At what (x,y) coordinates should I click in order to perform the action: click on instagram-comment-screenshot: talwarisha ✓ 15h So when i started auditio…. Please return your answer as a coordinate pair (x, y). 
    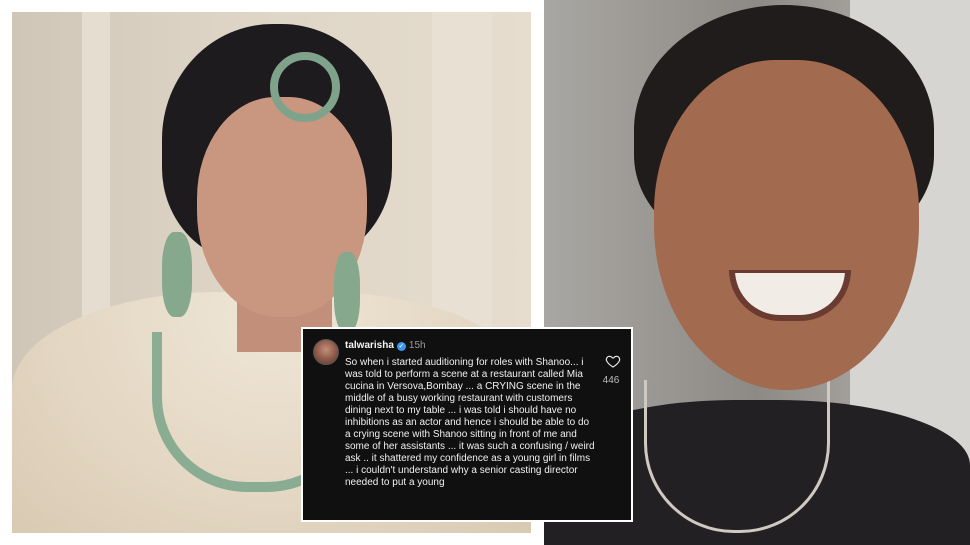
    Looking at the image, I should click on (467, 424).